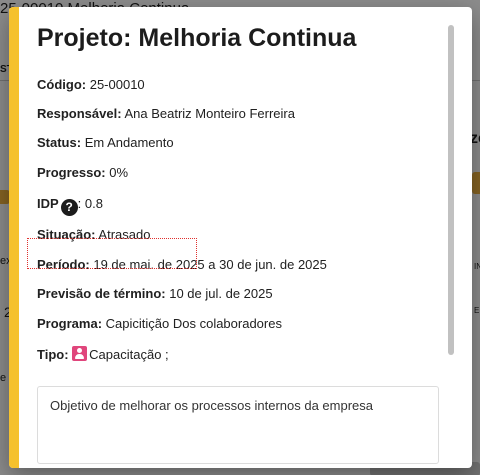  Describe the element at coordinates (129, 354) in the screenshot. I see `field-value: Capacitação ;` at that location.